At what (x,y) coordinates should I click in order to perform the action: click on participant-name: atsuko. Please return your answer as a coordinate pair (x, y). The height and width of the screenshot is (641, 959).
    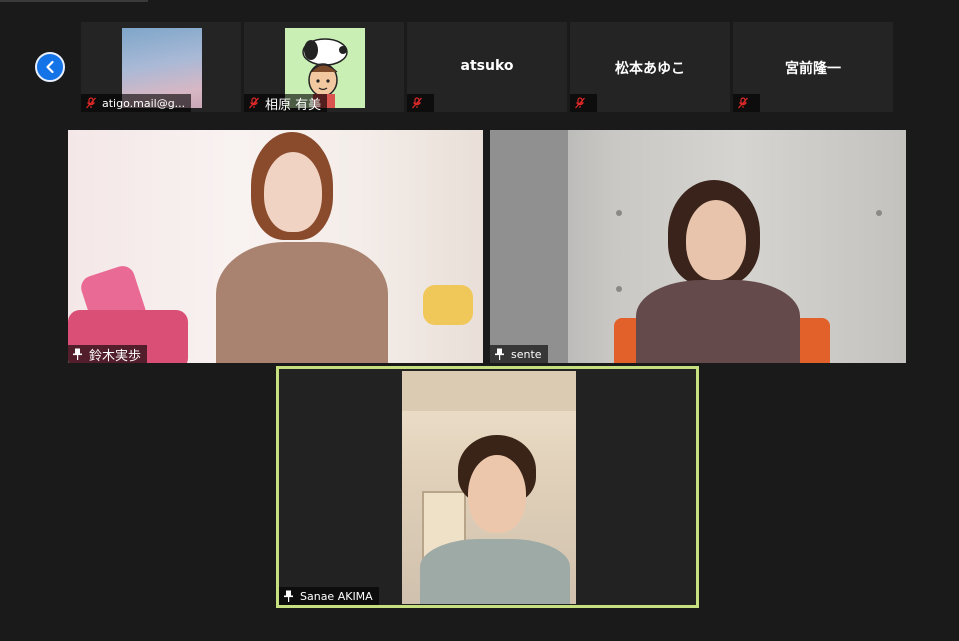
    Looking at the image, I should click on (487, 66).